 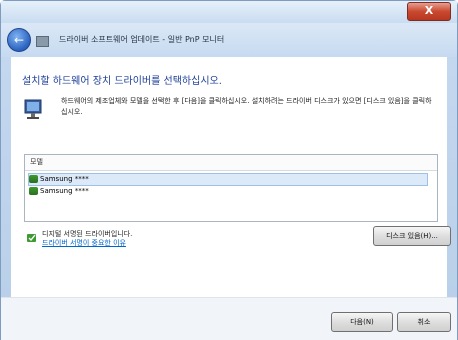 What do you see at coordinates (42, 41) in the screenshot?
I see `monitor-small-icon` at bounding box center [42, 41].